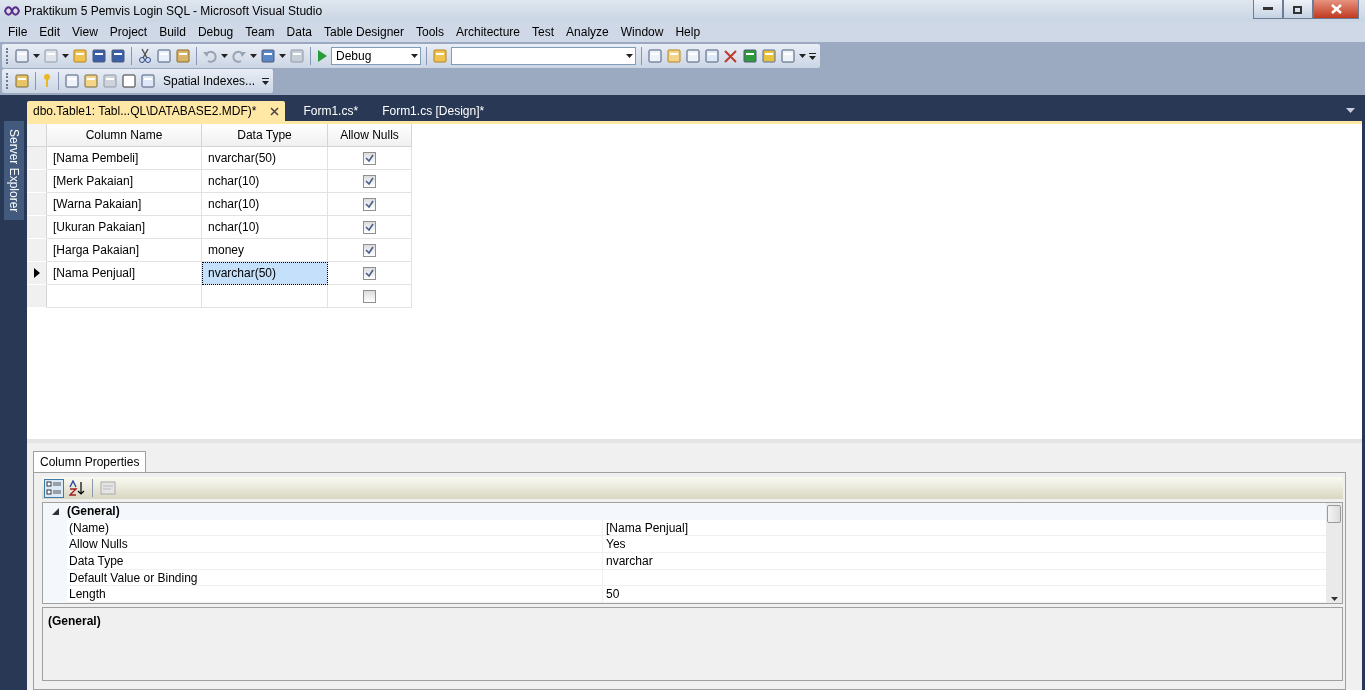 The height and width of the screenshot is (690, 1365). I want to click on document-tab: dbo.Table1: Tabl...QL\DATABASE2.MDF)*, so click(156, 111).